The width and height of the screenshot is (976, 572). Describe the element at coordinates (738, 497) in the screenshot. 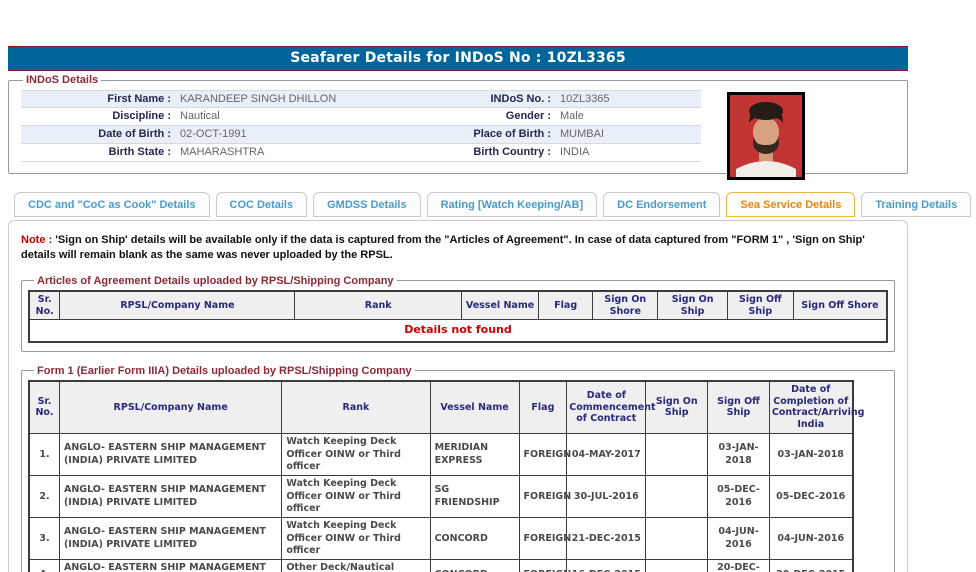

I see `cell-sign-off-ship: 05-DEC-2016` at that location.